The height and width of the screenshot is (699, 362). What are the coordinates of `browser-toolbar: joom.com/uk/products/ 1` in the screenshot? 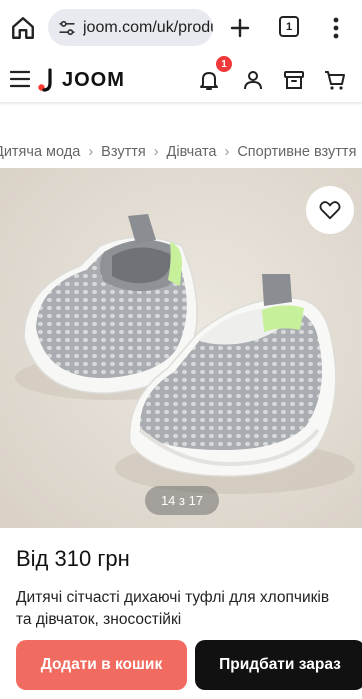 It's located at (181, 28).